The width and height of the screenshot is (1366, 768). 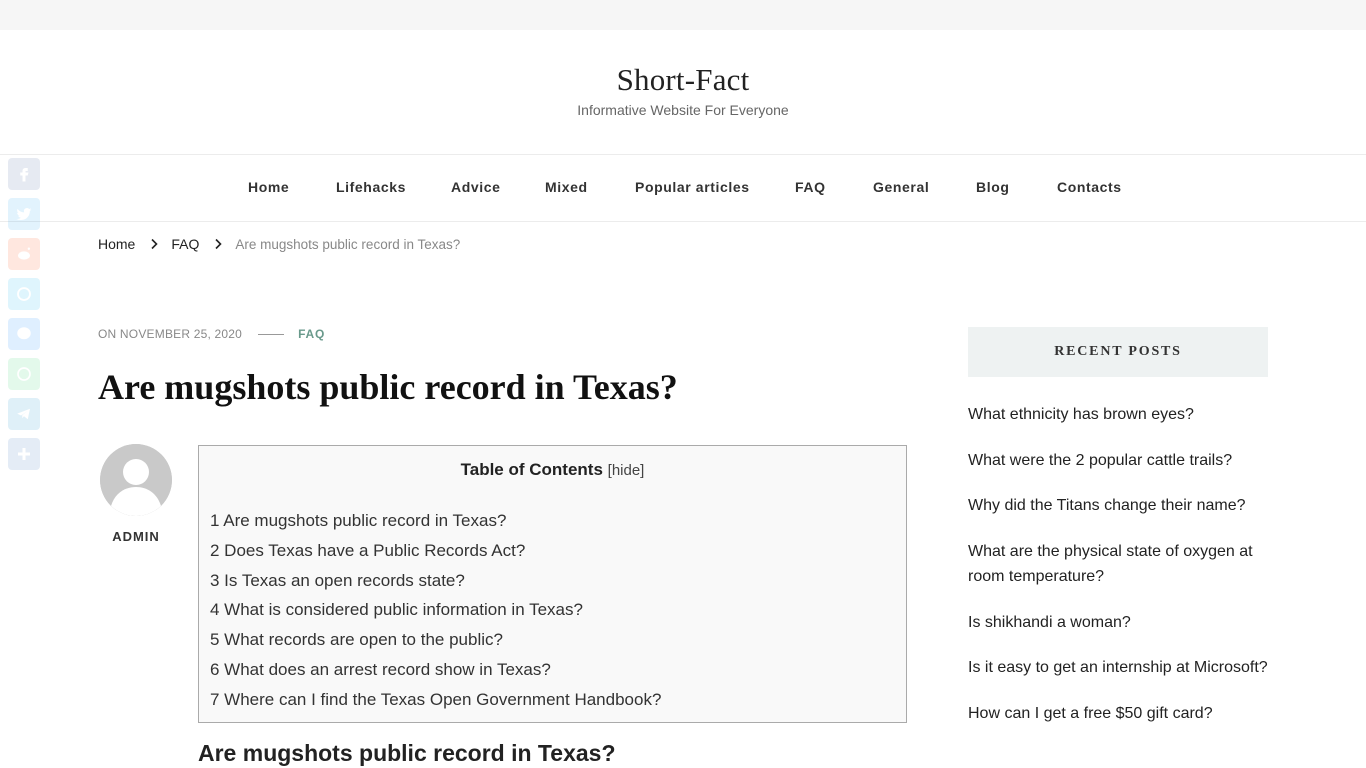 I want to click on more-share-button, so click(x=24, y=454).